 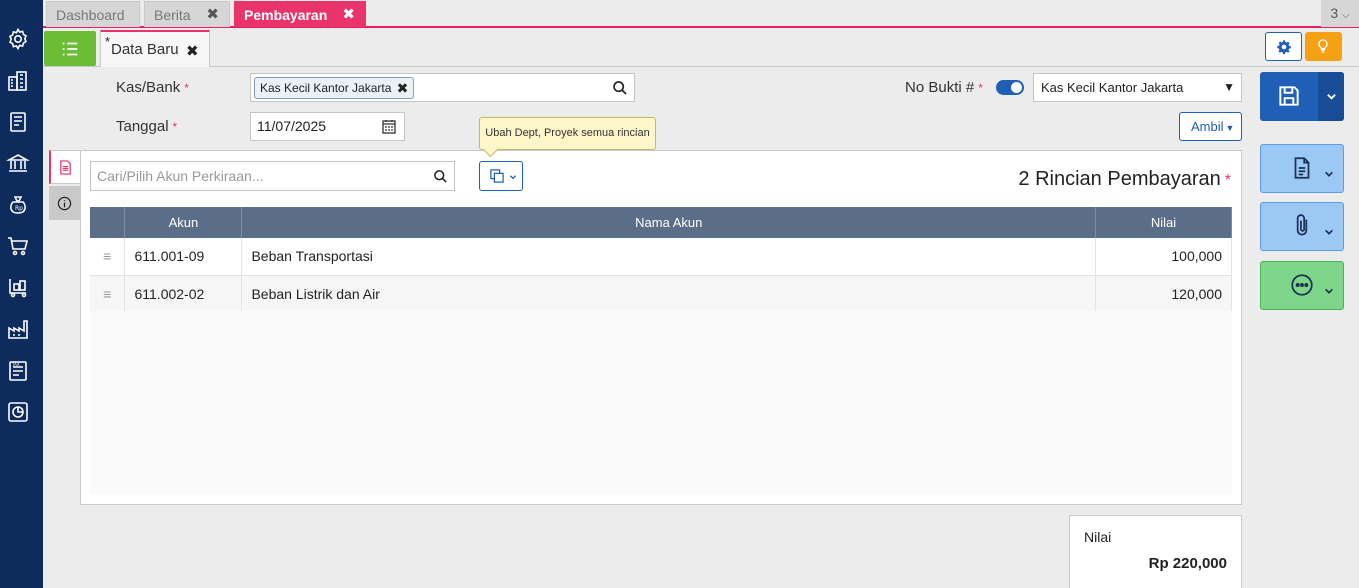 I want to click on save-options-button, so click(x=1331, y=96).